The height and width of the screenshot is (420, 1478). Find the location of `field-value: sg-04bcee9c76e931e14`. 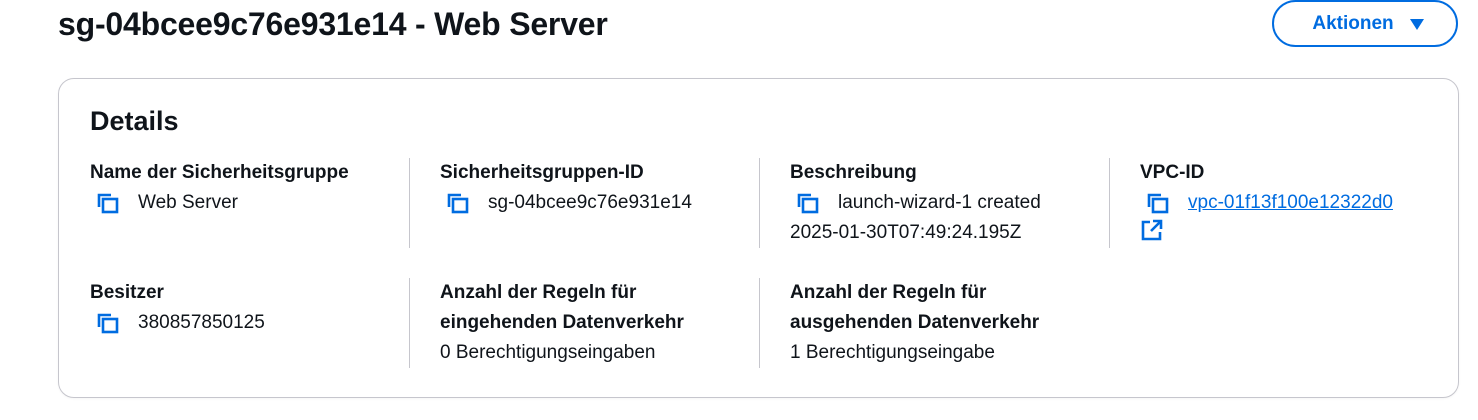

field-value: sg-04bcee9c76e931e14 is located at coordinates (590, 202).